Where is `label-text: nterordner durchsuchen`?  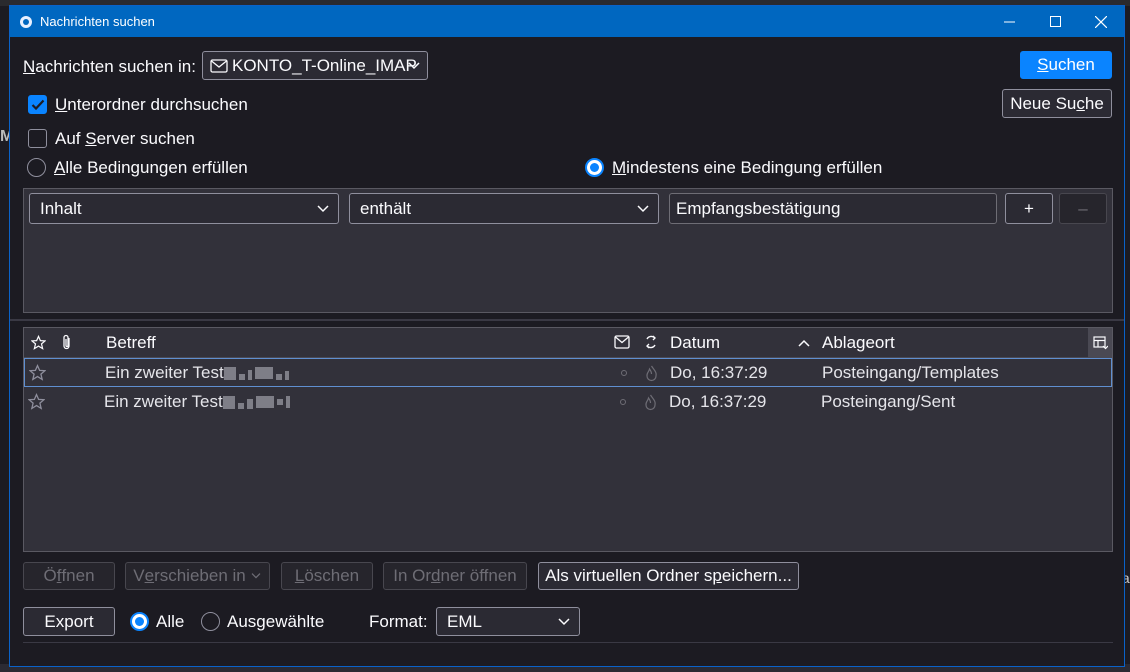
label-text: nterordner durchsuchen is located at coordinates (157, 104).